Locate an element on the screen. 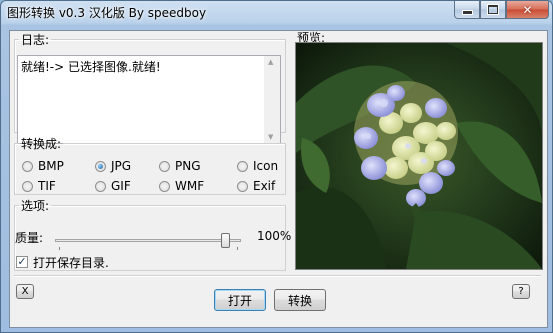  close-button: ✕ is located at coordinates (527, 10).